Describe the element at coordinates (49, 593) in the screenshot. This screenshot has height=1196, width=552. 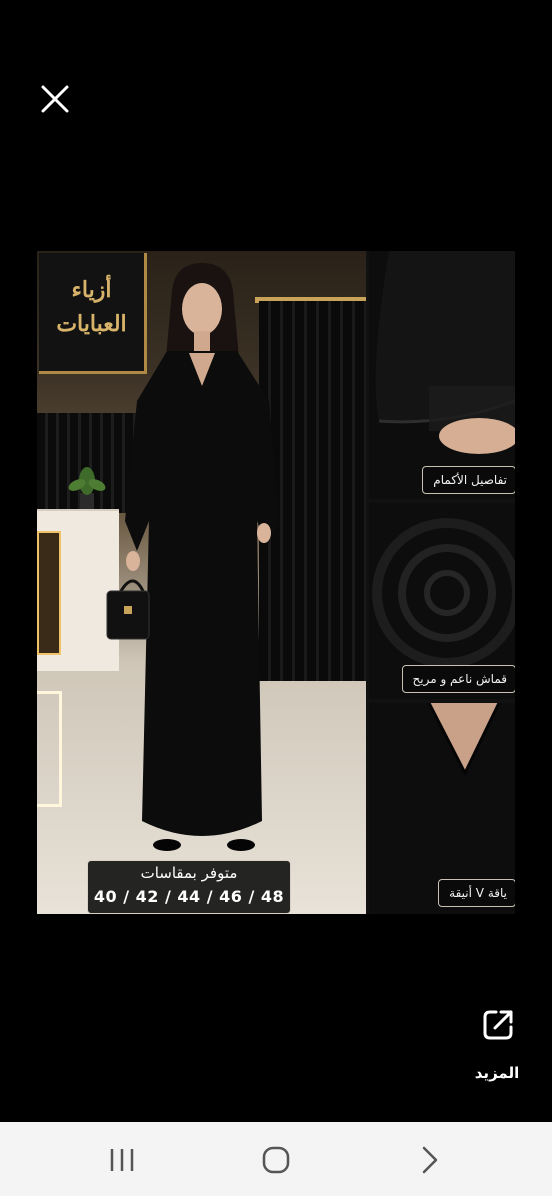
I see `counter-light` at that location.